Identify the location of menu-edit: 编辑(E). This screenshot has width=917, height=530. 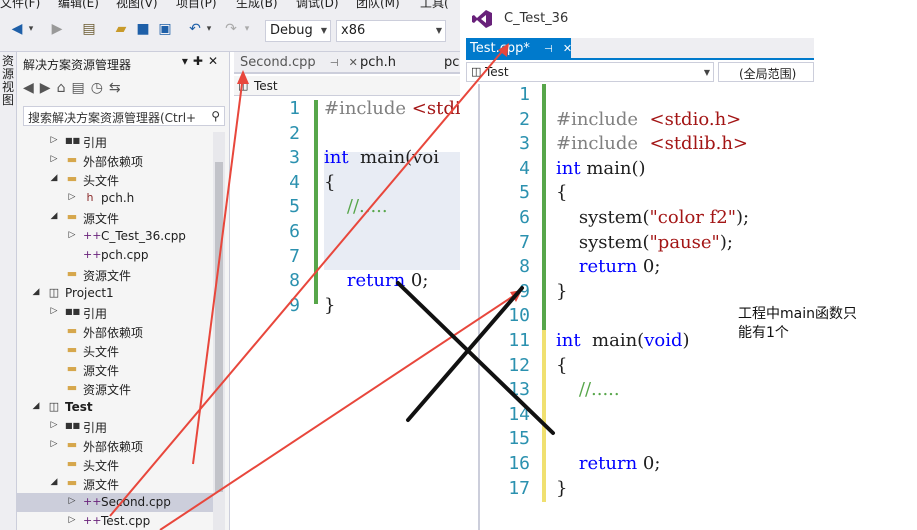
(78, 5).